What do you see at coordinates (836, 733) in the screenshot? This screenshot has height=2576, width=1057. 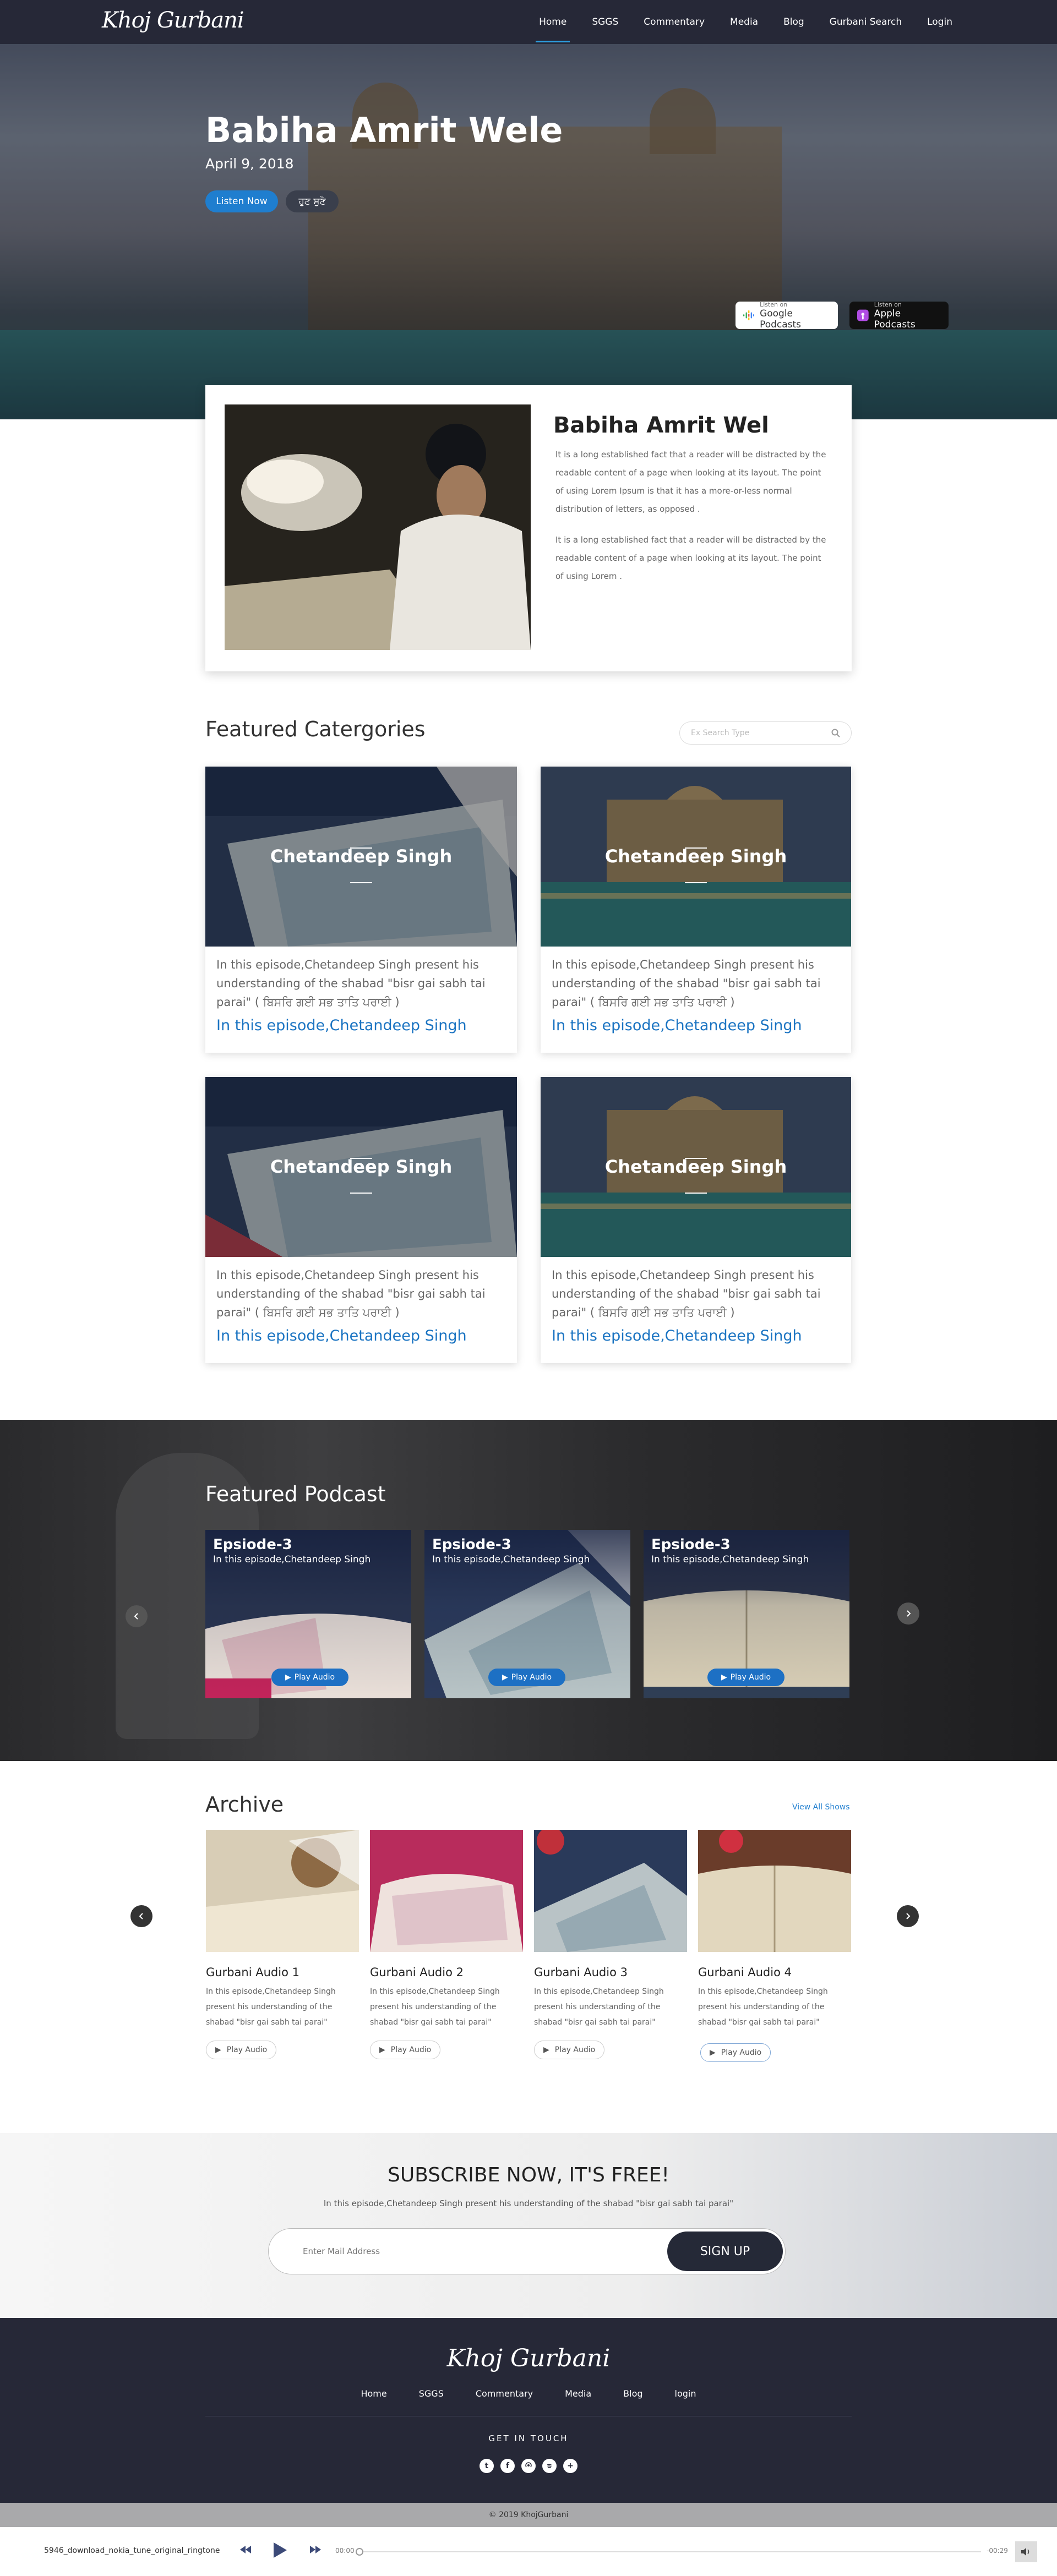 I see `search-icon` at bounding box center [836, 733].